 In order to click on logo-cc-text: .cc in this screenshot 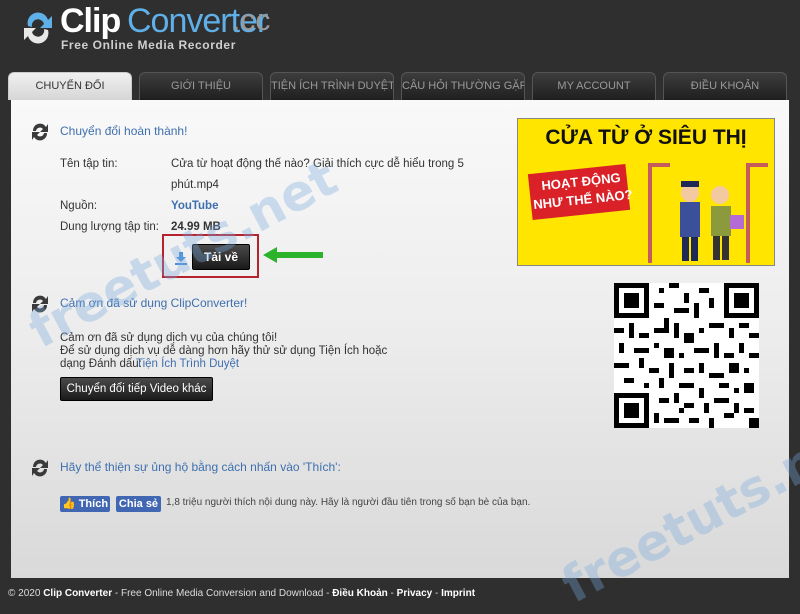, I will do `click(251, 20)`.